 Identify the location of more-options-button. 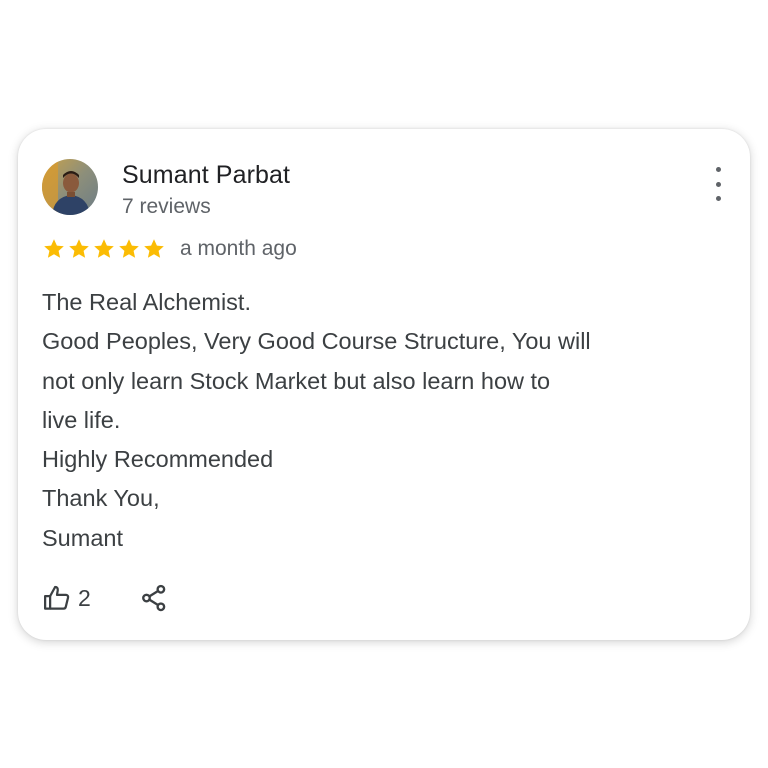
(718, 184).